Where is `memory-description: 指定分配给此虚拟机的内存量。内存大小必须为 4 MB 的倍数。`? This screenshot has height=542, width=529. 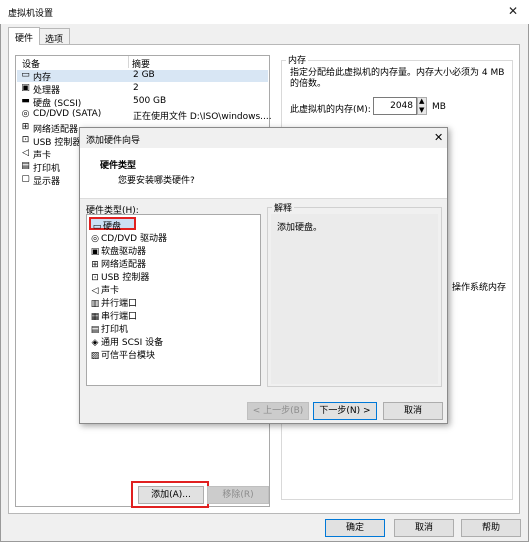
memory-description: 指定分配给此虚拟机的内存量。内存大小必须为 4 MB 的倍数。 is located at coordinates (397, 78).